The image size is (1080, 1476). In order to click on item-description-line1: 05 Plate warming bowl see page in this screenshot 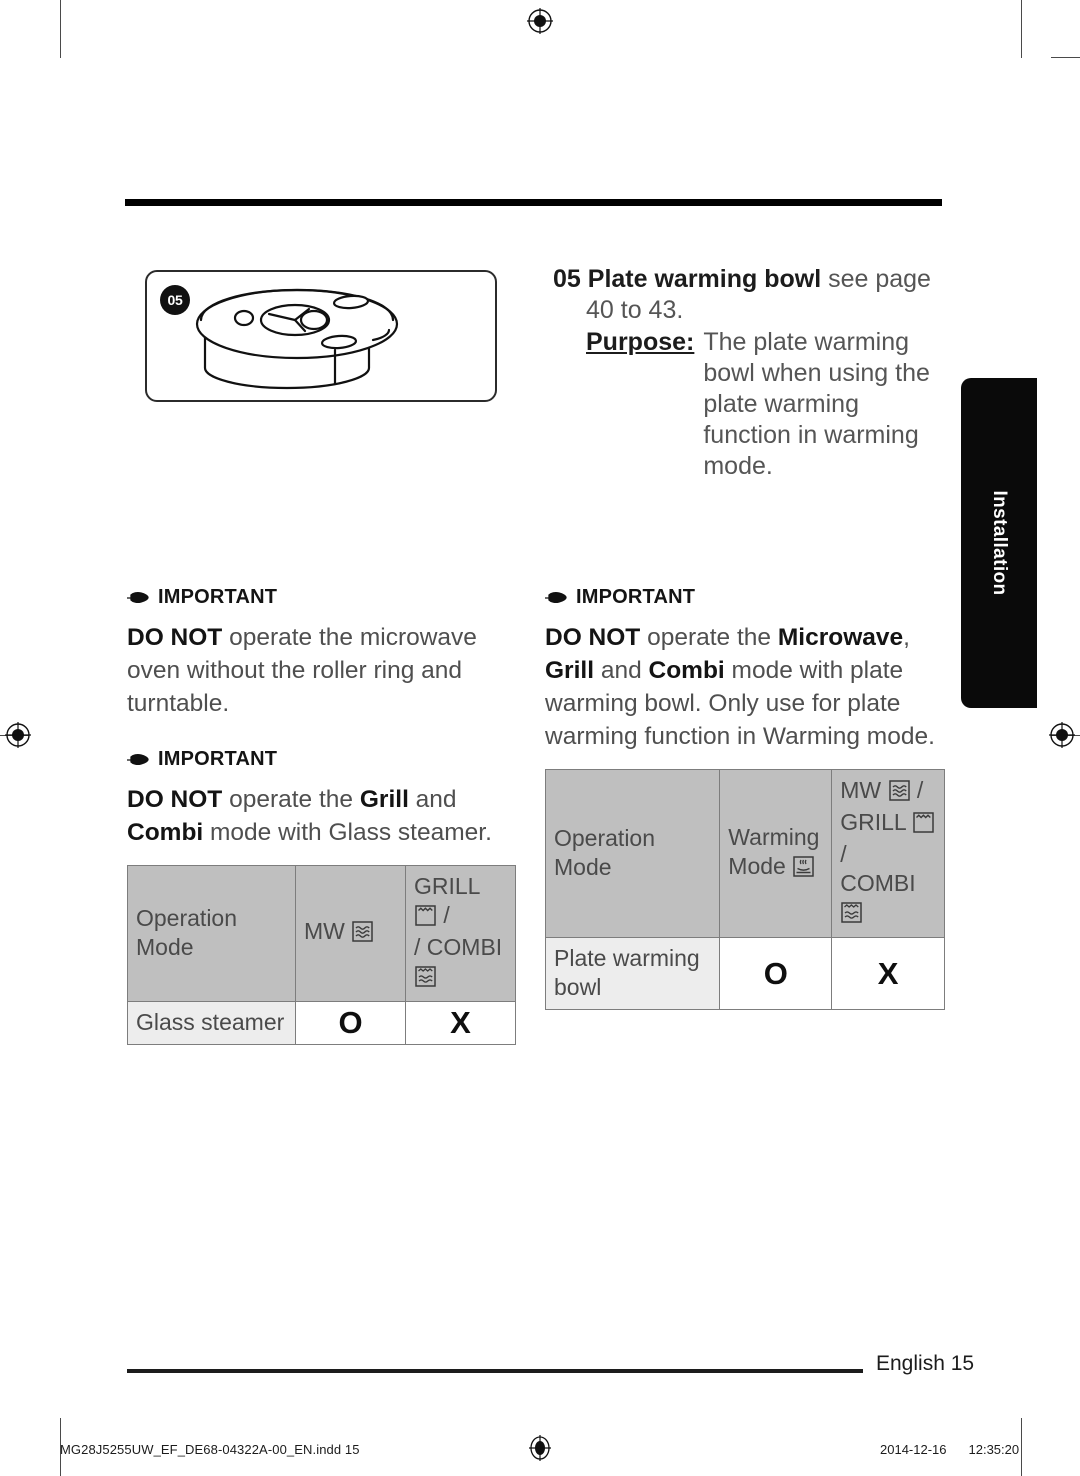, I will do `click(748, 279)`.